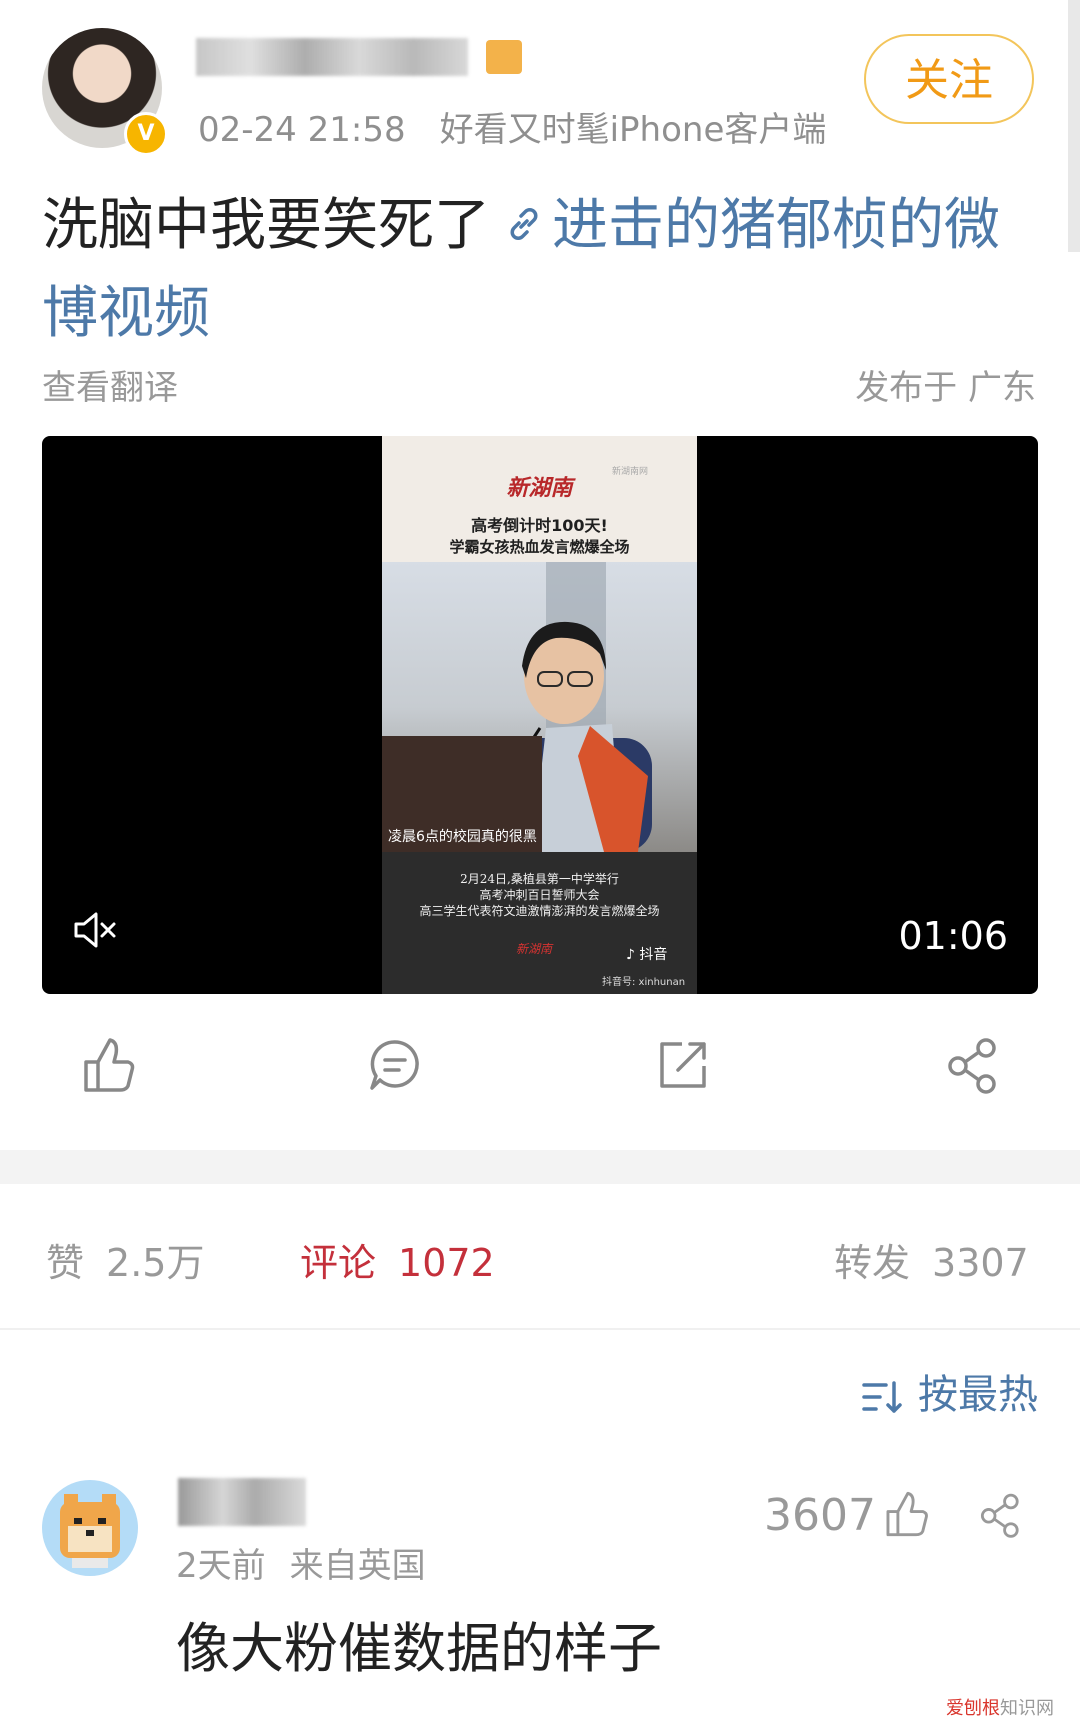  I want to click on comment-origin: 来自英国, so click(357, 1566).